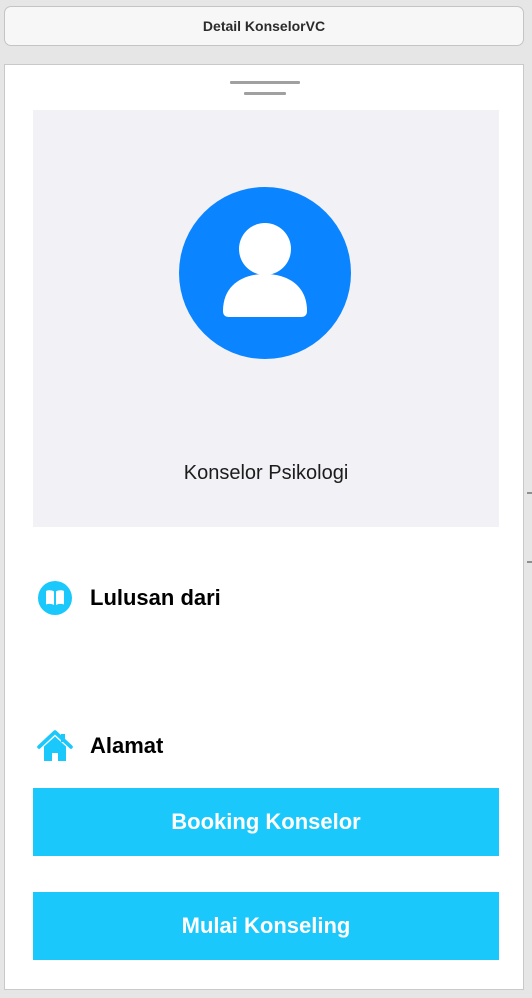 The height and width of the screenshot is (998, 532). Describe the element at coordinates (55, 746) in the screenshot. I see `house-icon` at that location.